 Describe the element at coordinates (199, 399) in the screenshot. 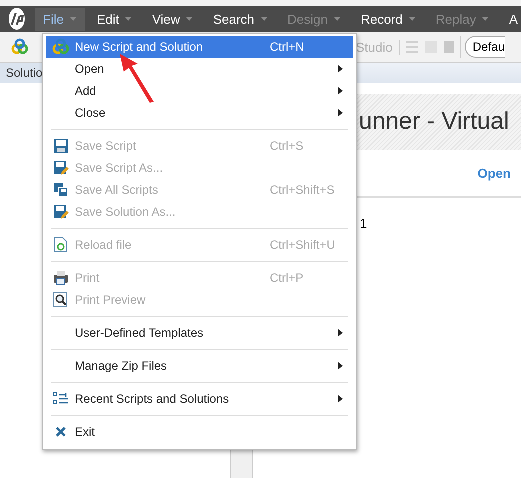

I see `menu-entry: Recent Scripts and Solutions` at that location.